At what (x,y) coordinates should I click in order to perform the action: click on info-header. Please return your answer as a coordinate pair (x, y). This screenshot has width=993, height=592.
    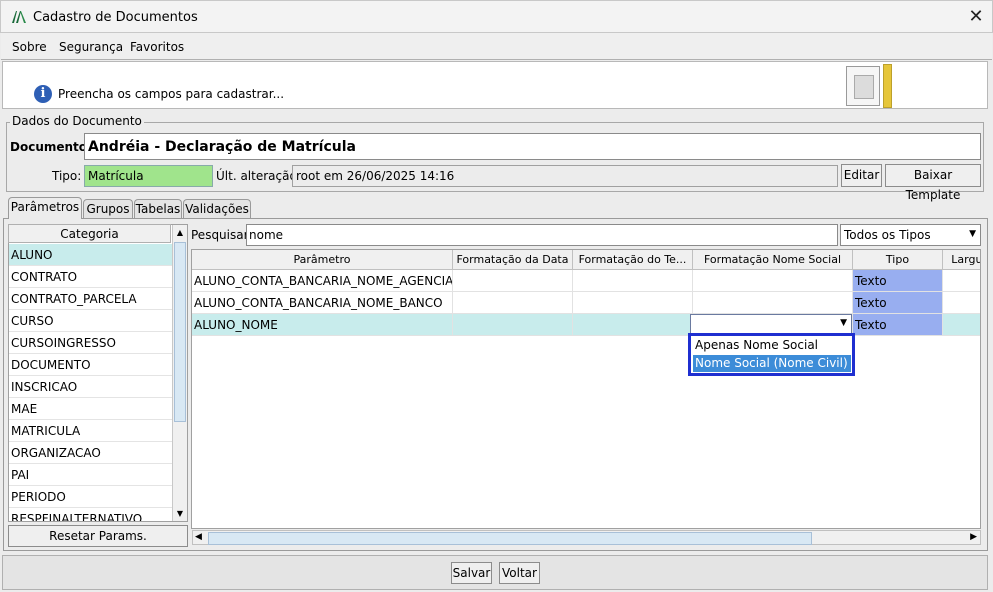
    Looking at the image, I should click on (495, 85).